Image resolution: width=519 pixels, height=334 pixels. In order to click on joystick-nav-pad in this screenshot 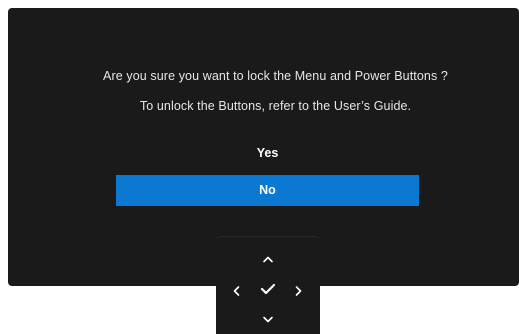, I will do `click(268, 285)`.